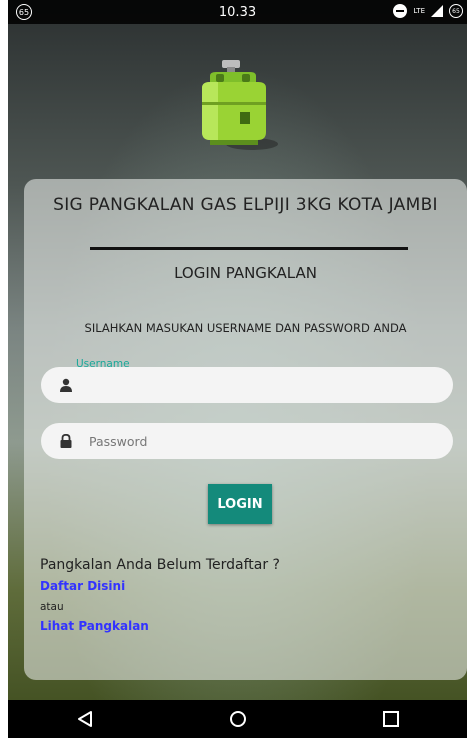 The height and width of the screenshot is (738, 475). What do you see at coordinates (428, 11) in the screenshot?
I see `status-icons: LTE 65` at bounding box center [428, 11].